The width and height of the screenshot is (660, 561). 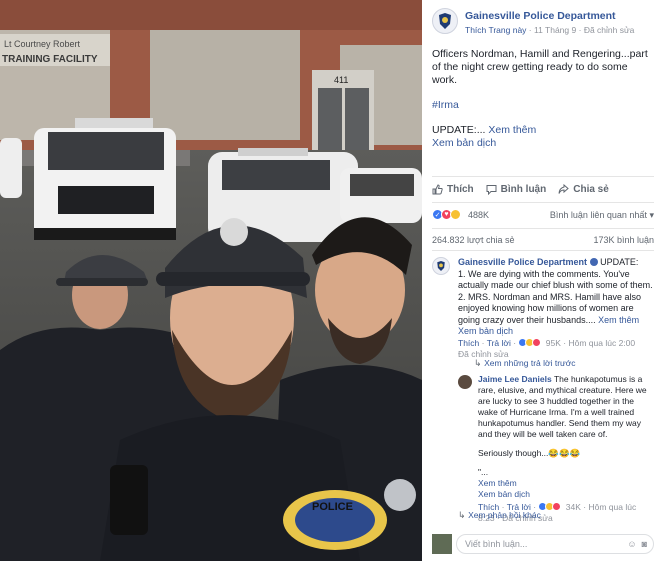 I want to click on post-stats: 264.832 lượt chia sẻ 173K bình luận, so click(x=543, y=241).